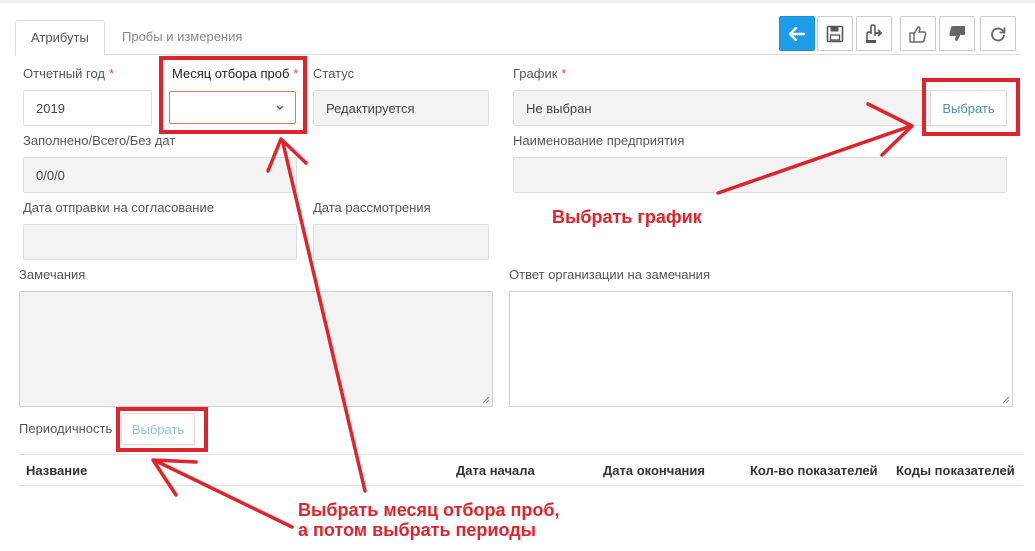 Image resolution: width=1035 pixels, height=551 pixels. Describe the element at coordinates (627, 217) in the screenshot. I see `schedule-annotation: Выбрать график` at that location.